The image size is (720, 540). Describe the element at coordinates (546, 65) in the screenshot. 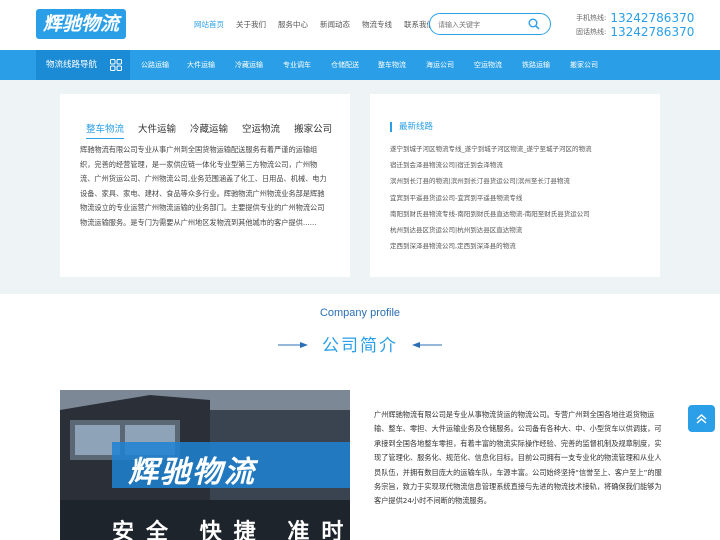

I see `cat-rail: 铁路运输` at that location.